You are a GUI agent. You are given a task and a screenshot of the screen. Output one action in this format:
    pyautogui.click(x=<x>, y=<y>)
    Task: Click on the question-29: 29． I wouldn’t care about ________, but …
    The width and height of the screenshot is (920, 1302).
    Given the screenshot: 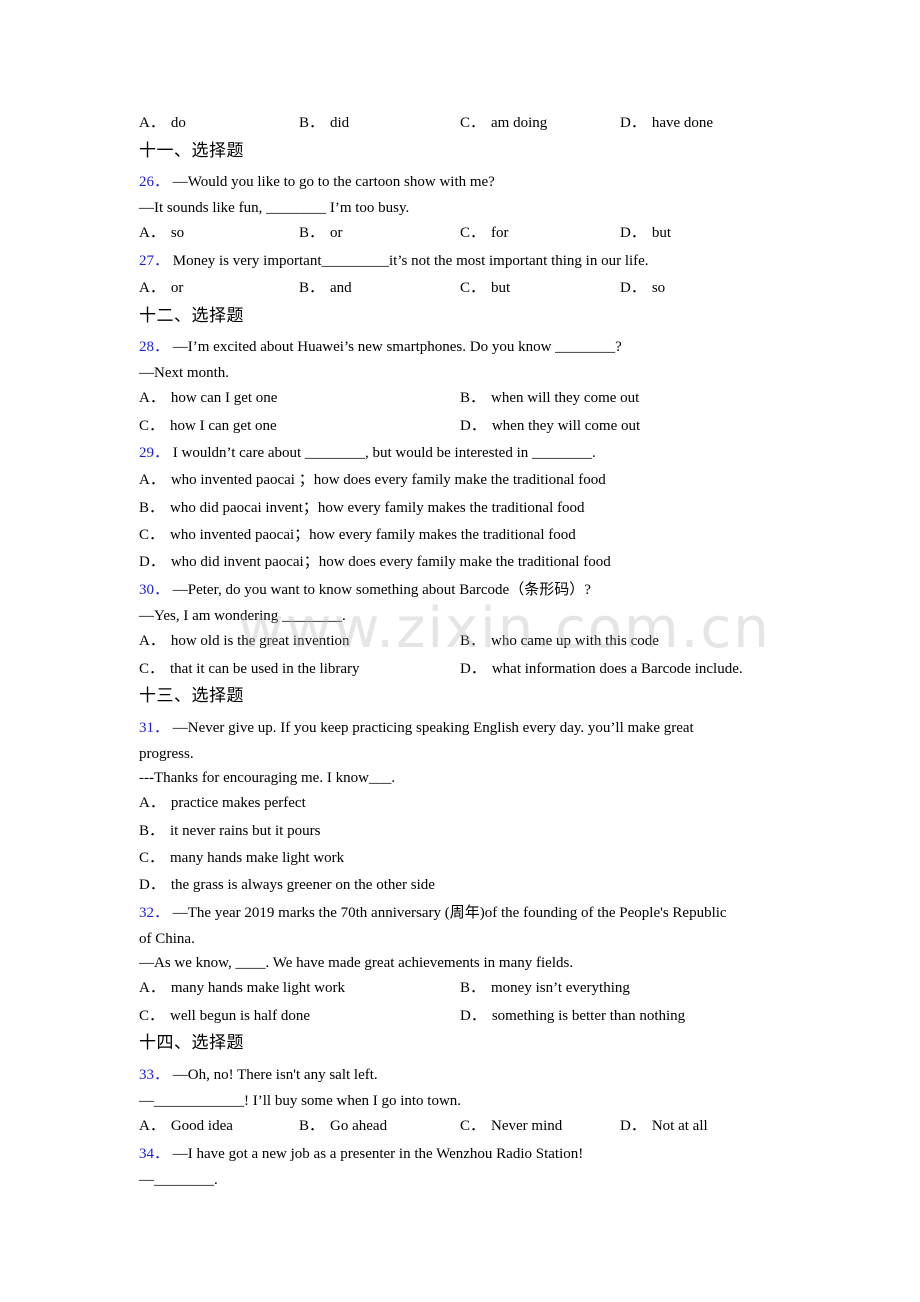 What is the action you would take?
    pyautogui.click(x=367, y=453)
    